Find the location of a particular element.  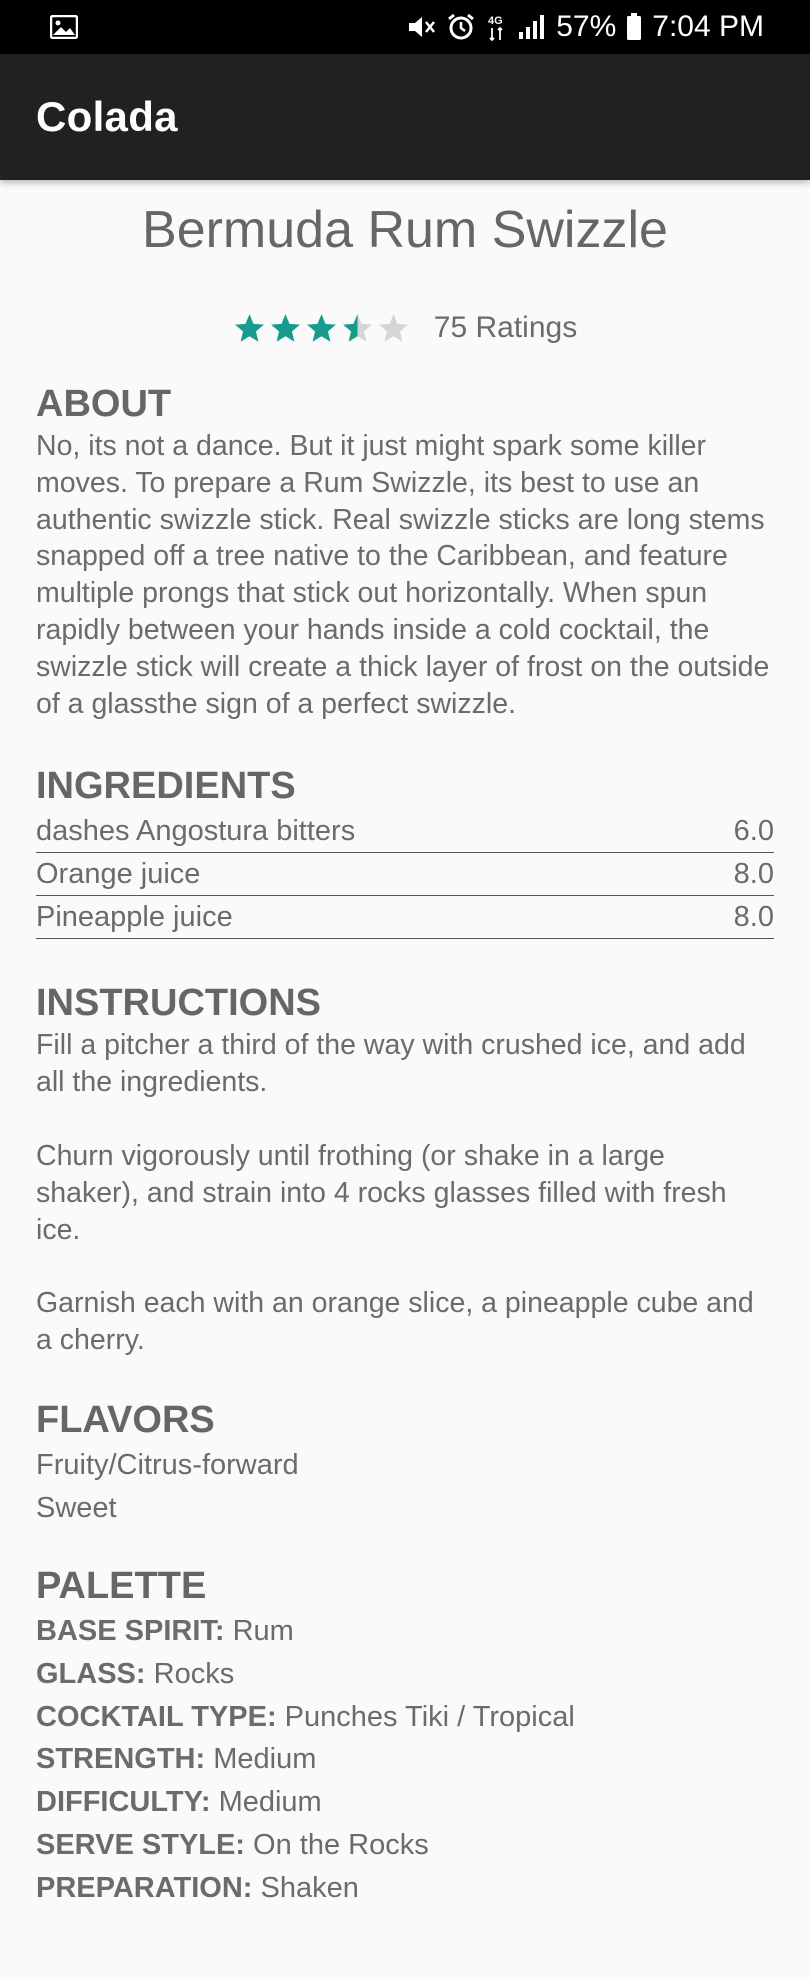

signal-icon is located at coordinates (532, 27).